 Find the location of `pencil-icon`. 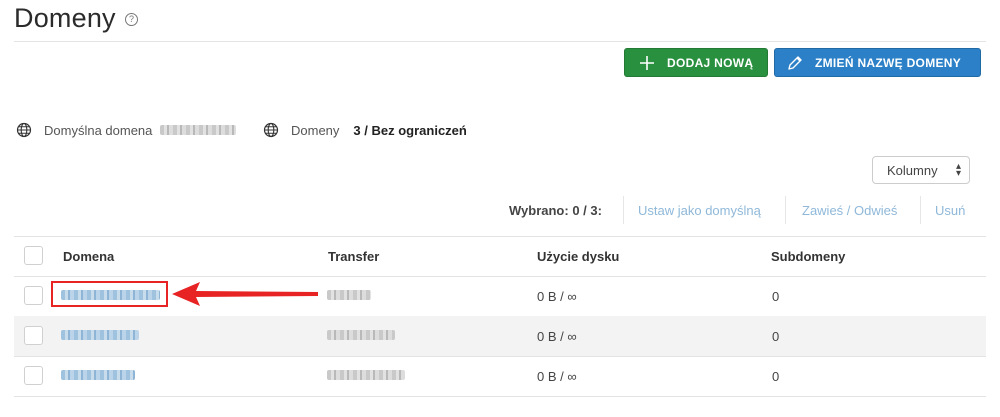

pencil-icon is located at coordinates (795, 62).